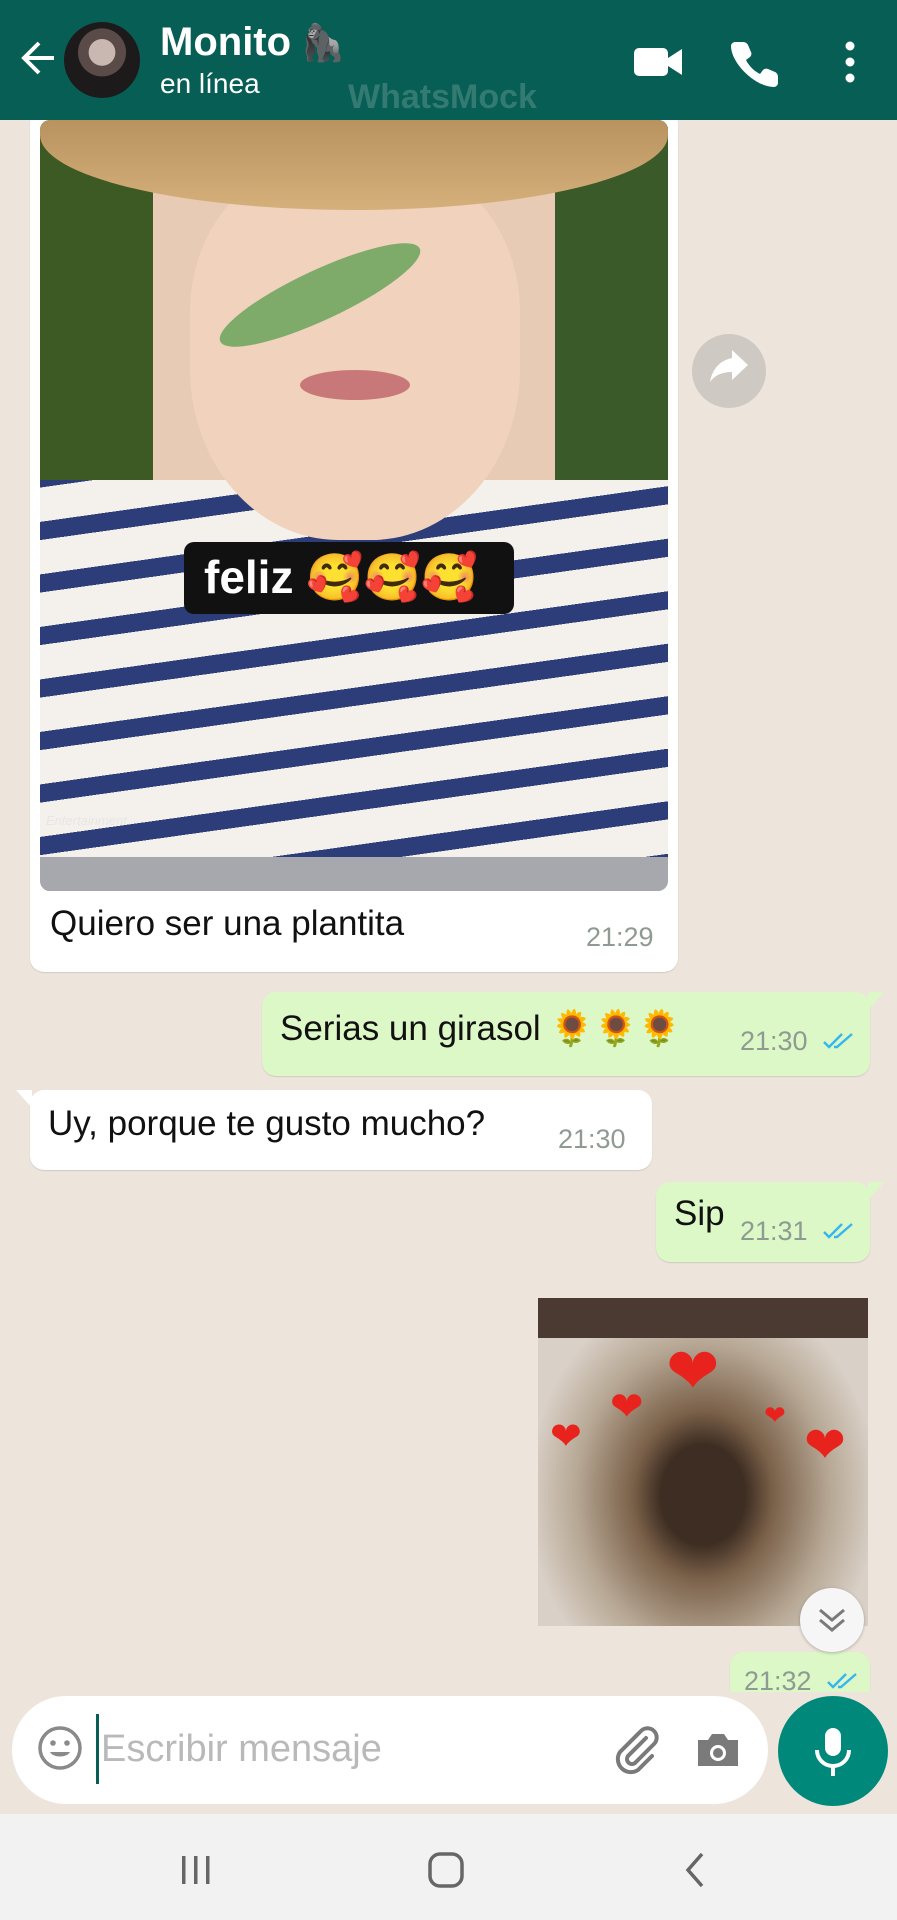  What do you see at coordinates (699, 1213) in the screenshot?
I see `message-text: Sip` at bounding box center [699, 1213].